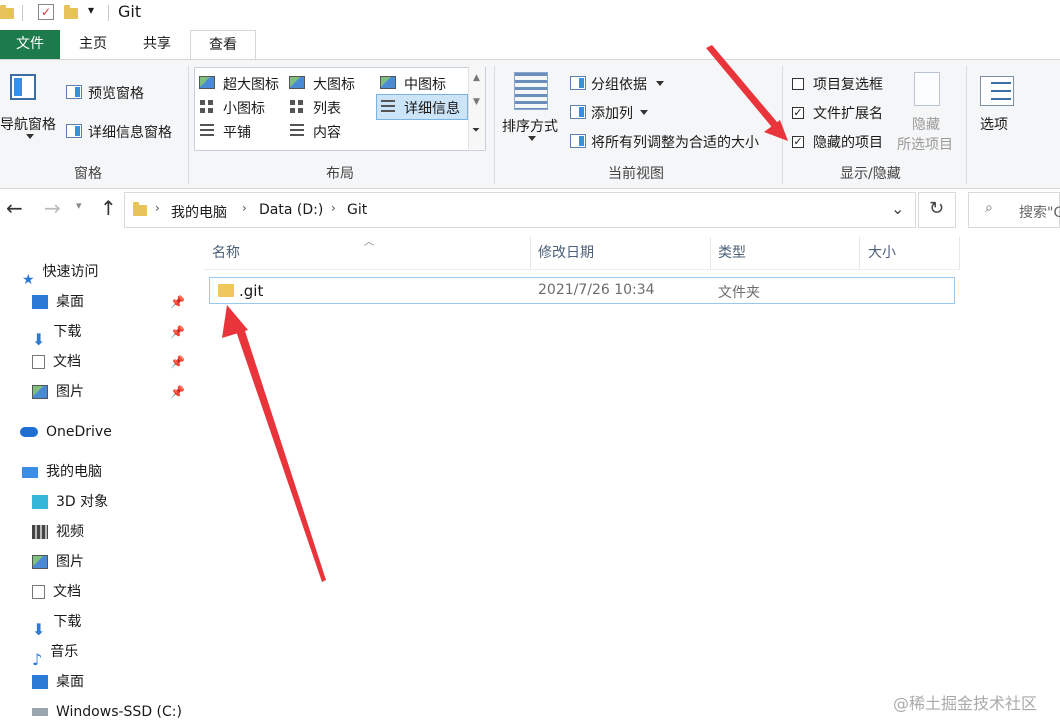 The width and height of the screenshot is (1060, 727). What do you see at coordinates (747, 93) in the screenshot?
I see `annotation-arrow-hidden-items` at bounding box center [747, 93].